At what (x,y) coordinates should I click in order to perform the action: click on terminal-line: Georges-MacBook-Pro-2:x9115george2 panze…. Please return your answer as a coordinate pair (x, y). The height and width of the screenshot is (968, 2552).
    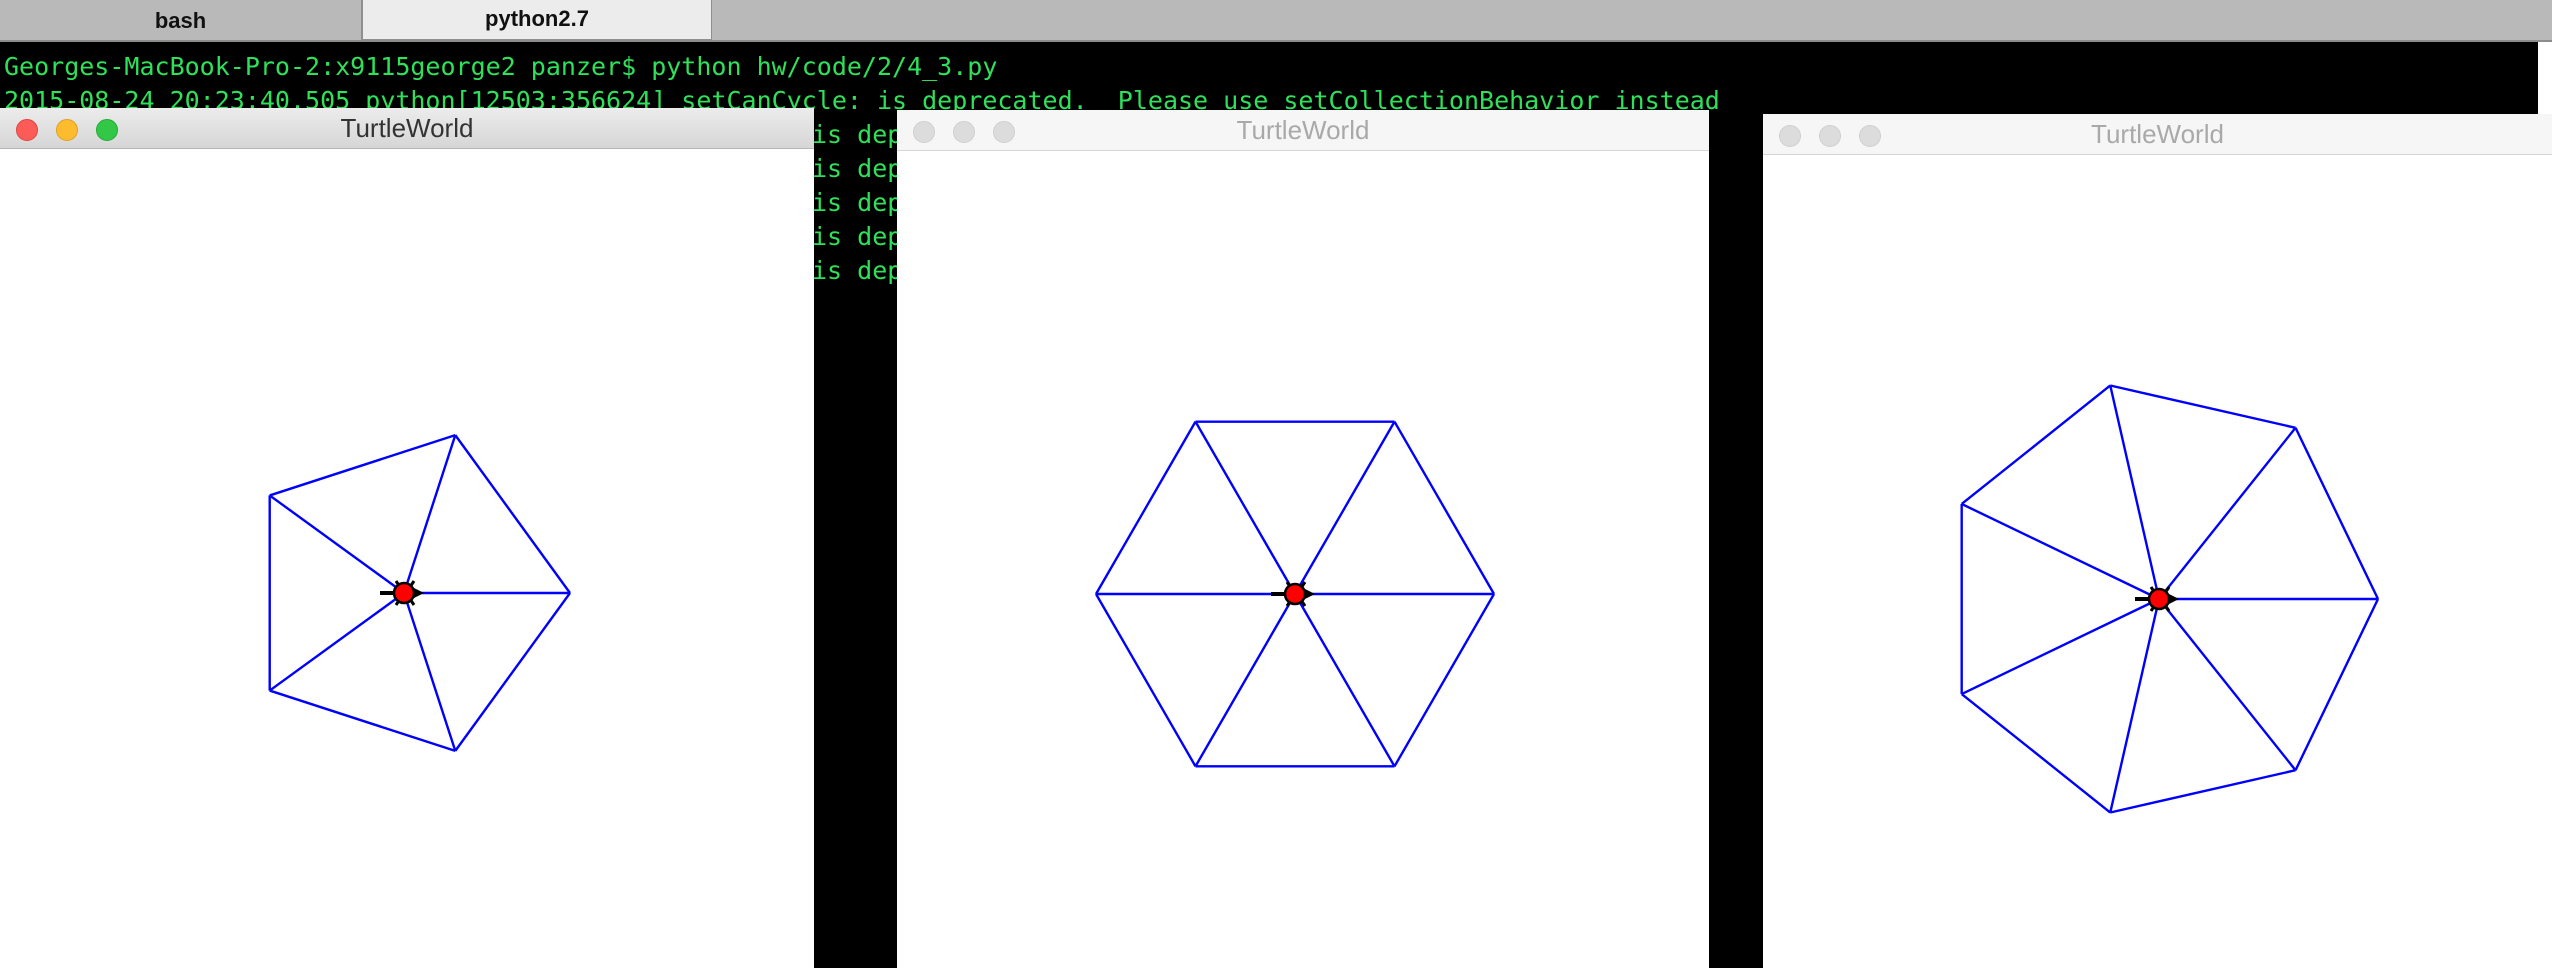
    Looking at the image, I should click on (501, 66).